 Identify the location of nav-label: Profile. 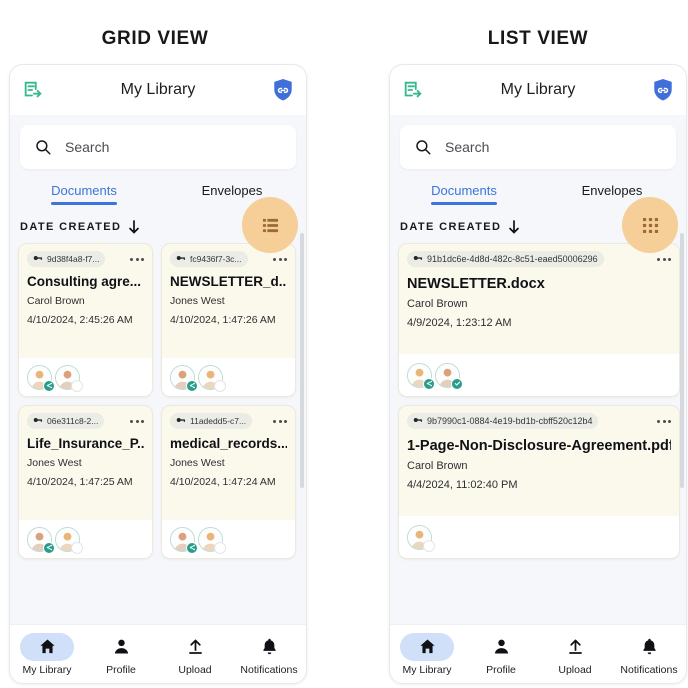
(501, 669).